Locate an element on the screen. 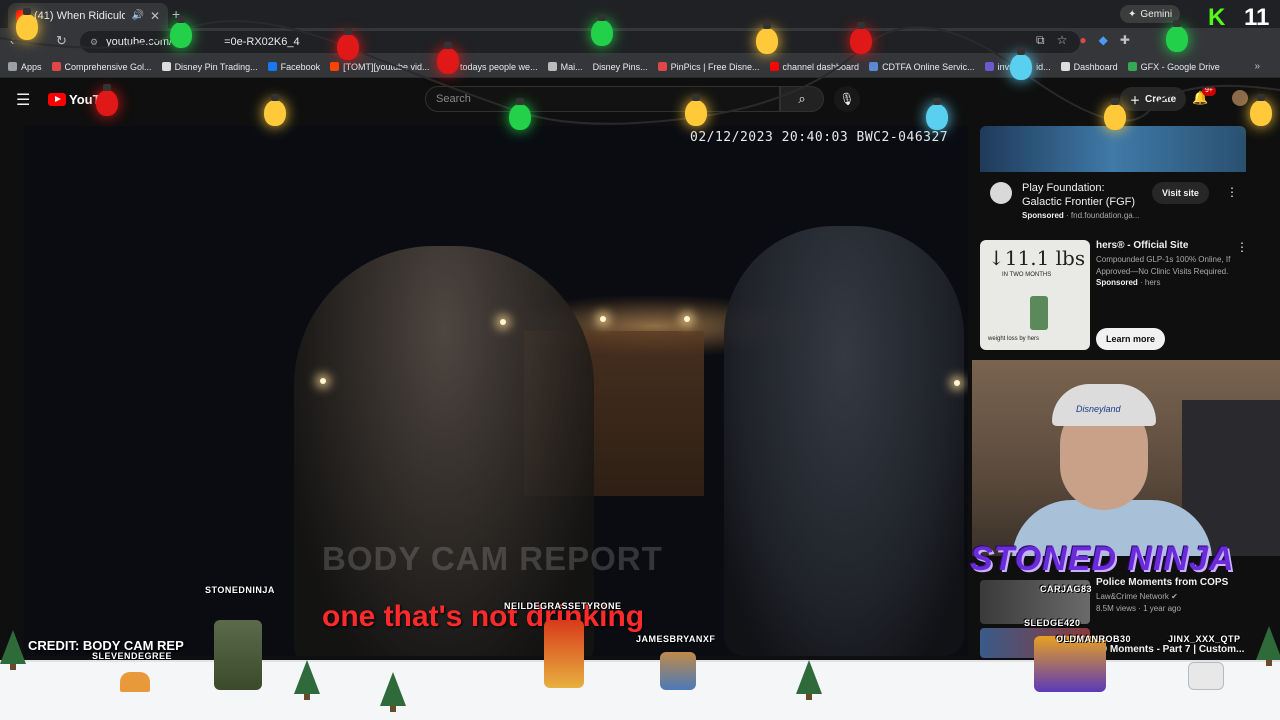 This screenshot has height=720, width=1280. ad-title: hers® - Official Site is located at coordinates (1142, 245).